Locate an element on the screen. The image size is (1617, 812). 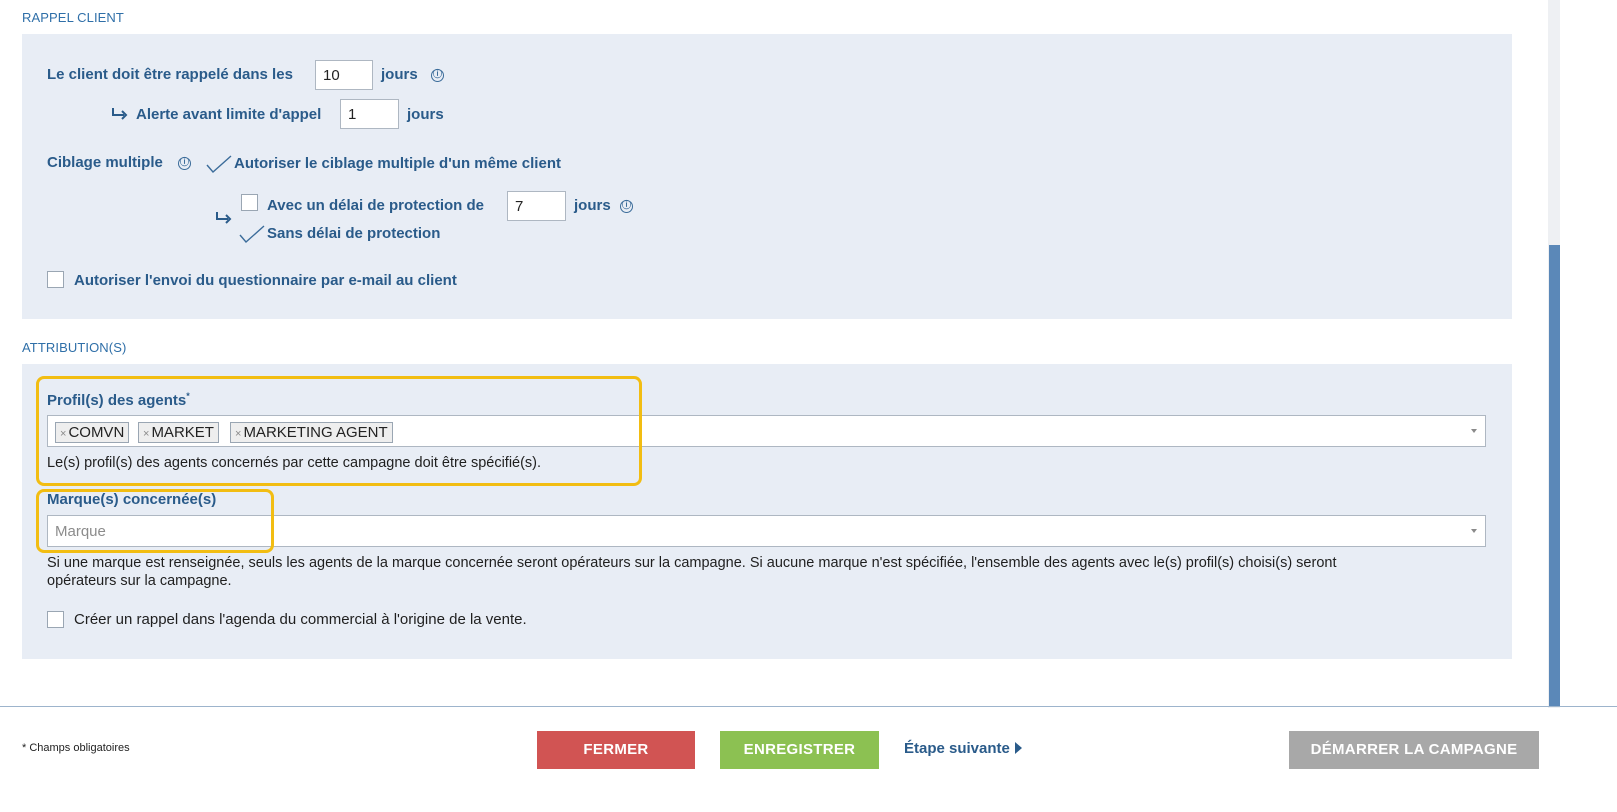
profile-tag: × MARKET is located at coordinates (178, 432).